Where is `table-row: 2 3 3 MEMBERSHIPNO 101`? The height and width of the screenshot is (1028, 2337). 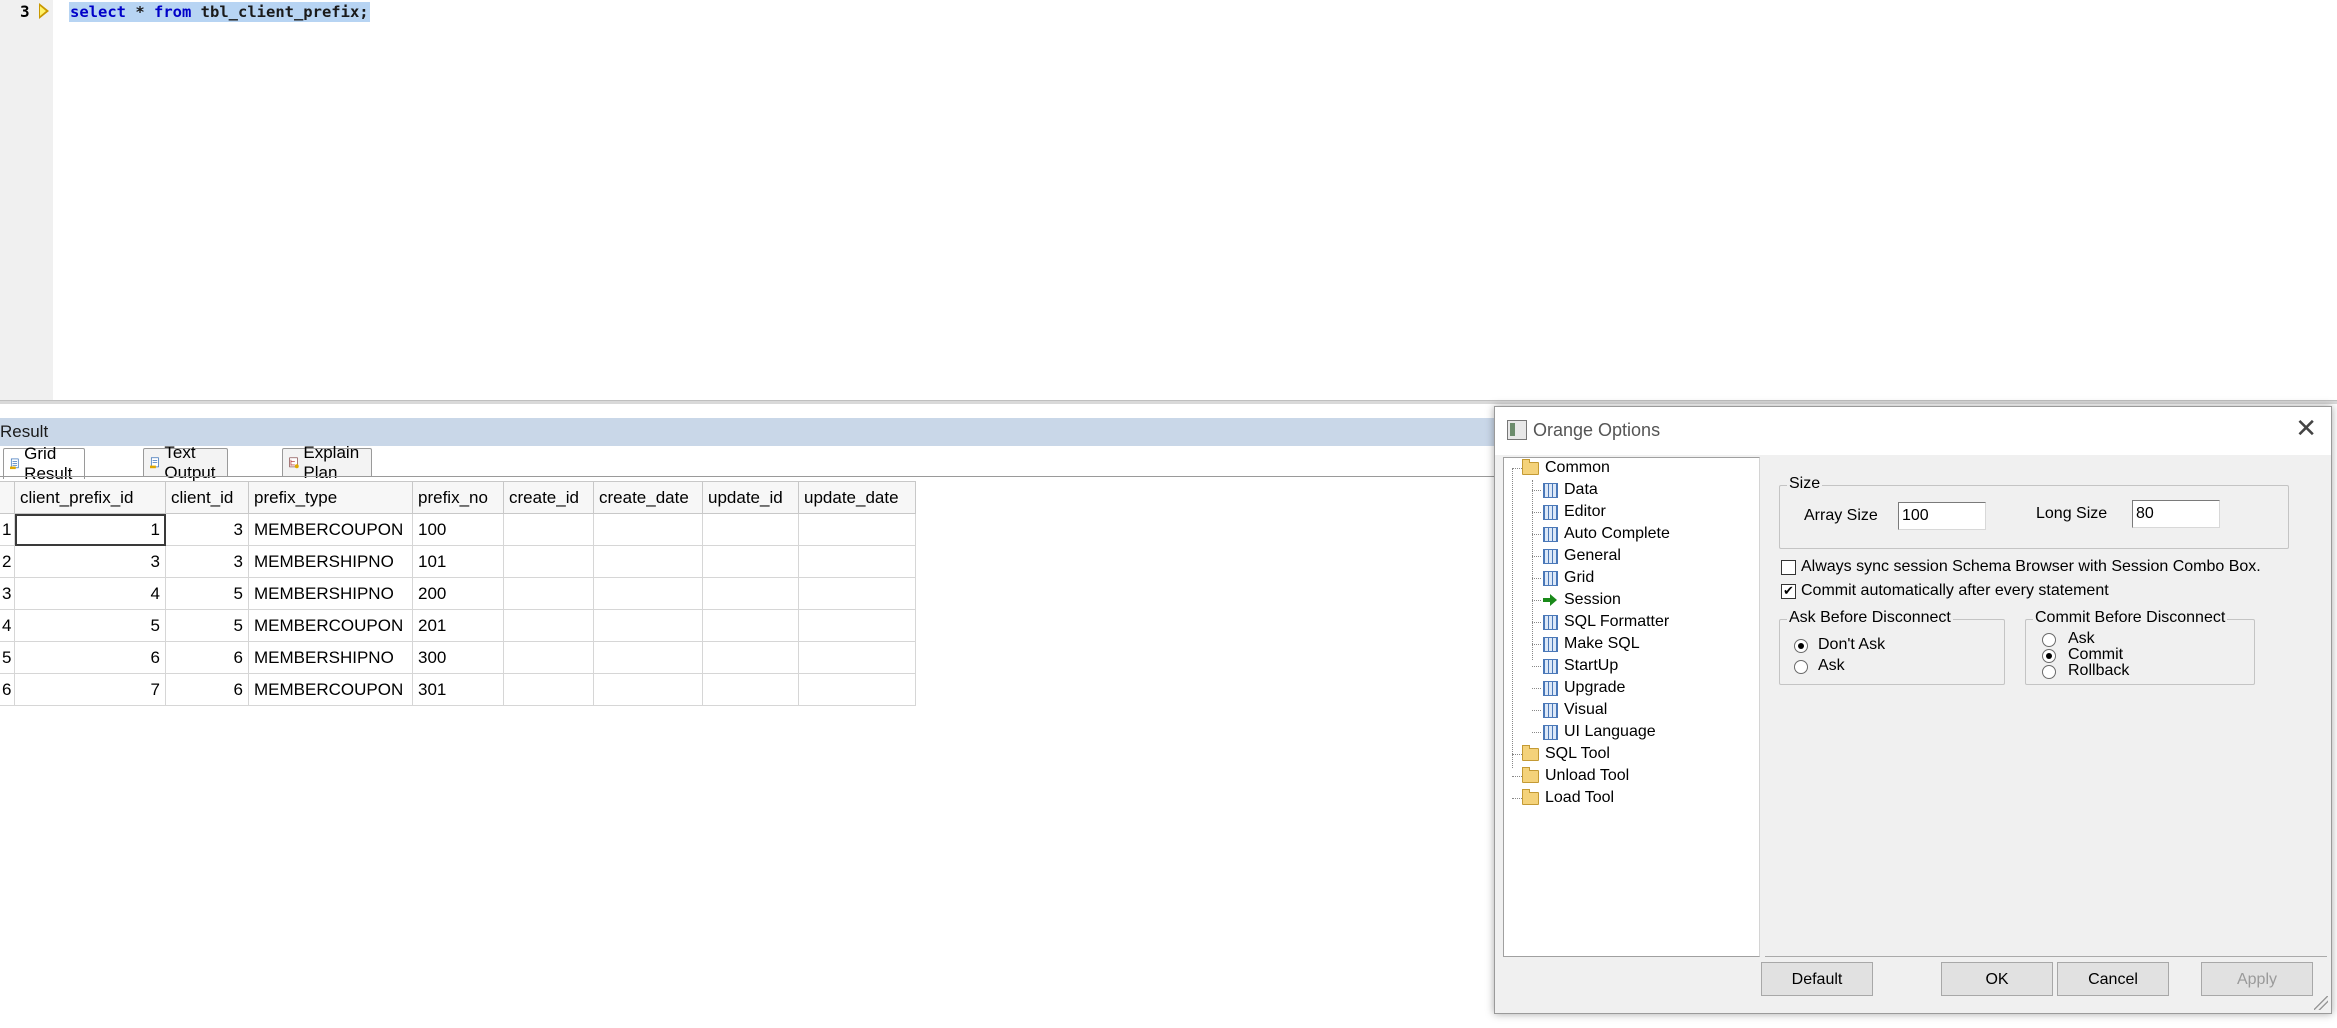
table-row: 2 3 3 MEMBERSHIPNO 101 is located at coordinates (458, 561).